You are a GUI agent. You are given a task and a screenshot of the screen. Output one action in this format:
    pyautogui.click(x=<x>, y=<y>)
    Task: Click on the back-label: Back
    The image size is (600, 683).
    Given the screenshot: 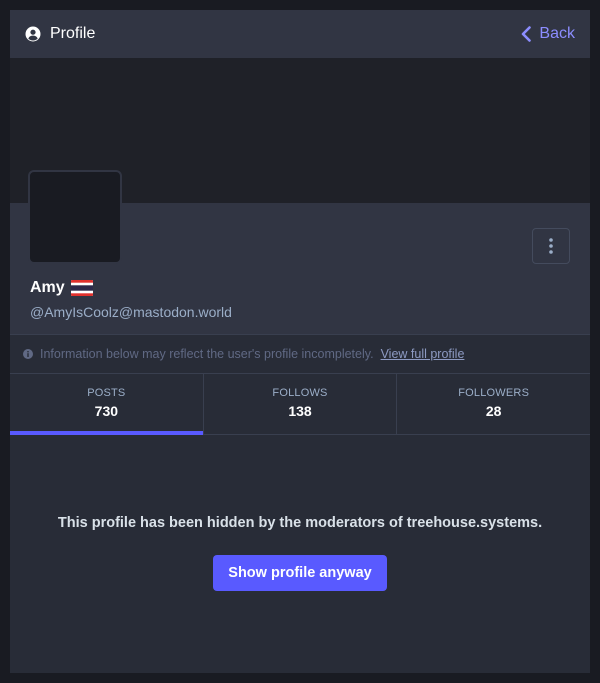 What is the action you would take?
    pyautogui.click(x=557, y=33)
    